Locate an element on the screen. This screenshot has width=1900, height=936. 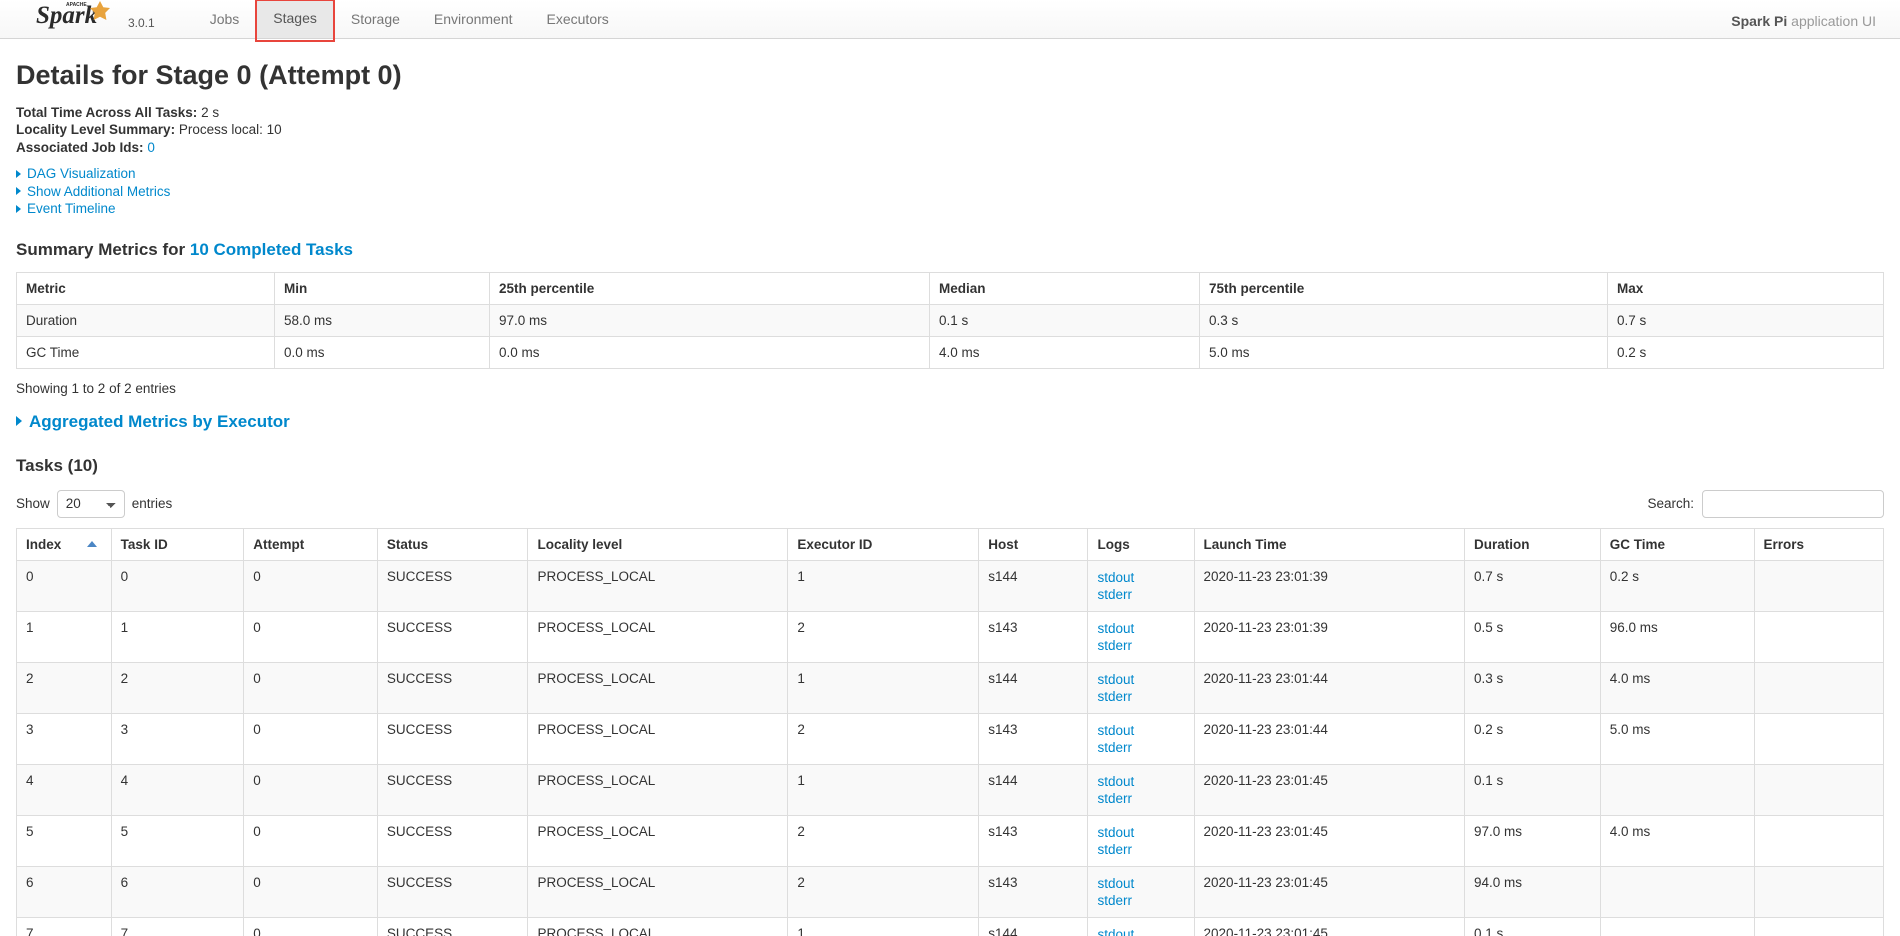
task-cell-gc-time: 96.0 ms is located at coordinates (1677, 636).